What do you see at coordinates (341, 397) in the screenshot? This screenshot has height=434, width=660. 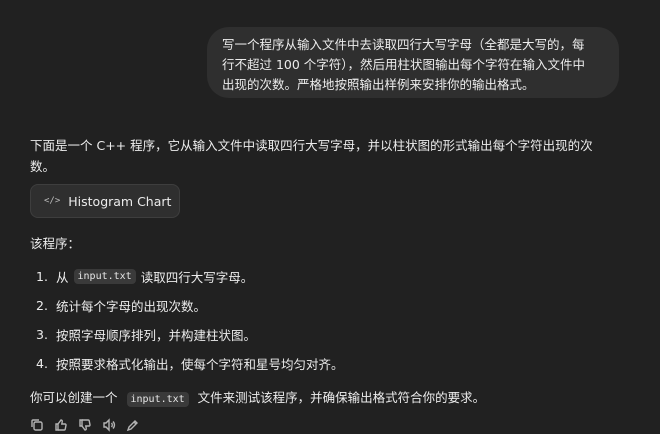 I see `outro-text: 文件来测试该程序，并确保输出格式符合你的要求。` at bounding box center [341, 397].